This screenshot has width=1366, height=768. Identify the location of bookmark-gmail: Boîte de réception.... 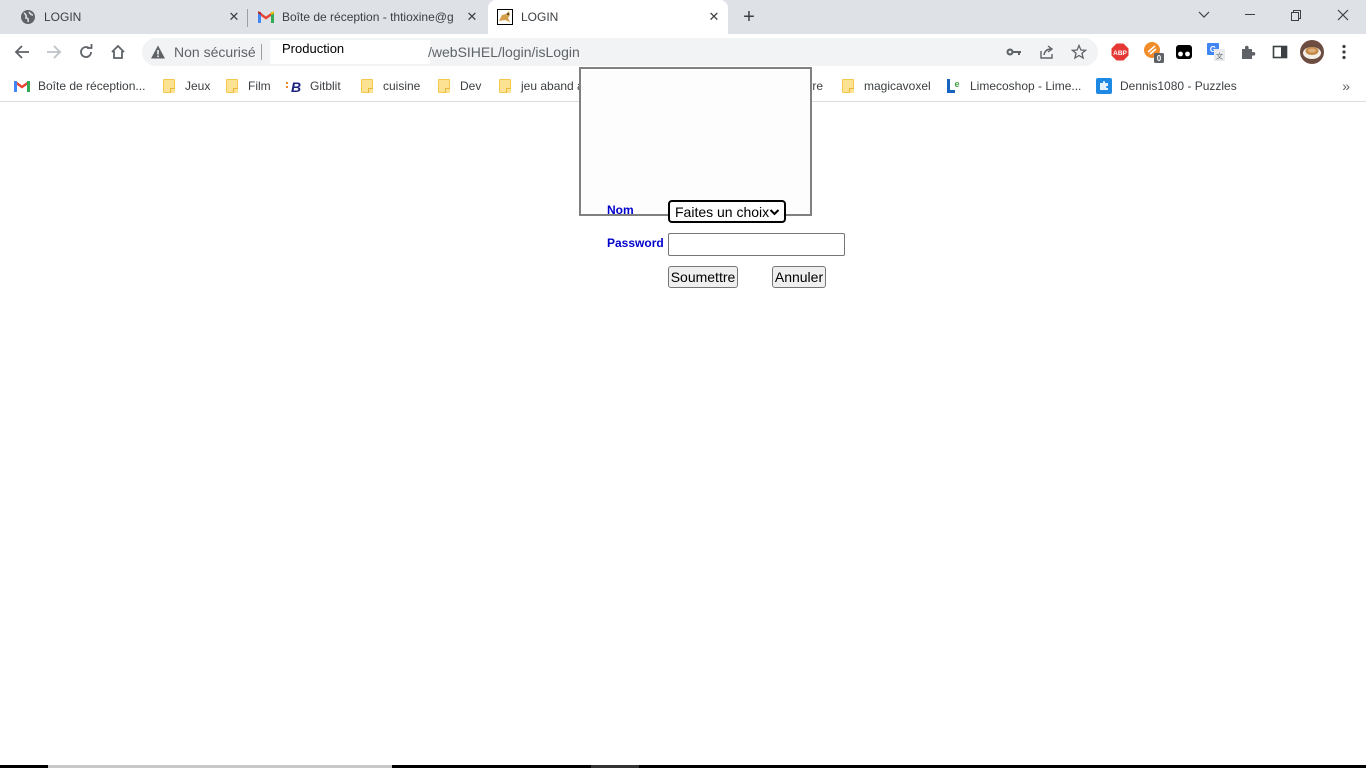
(79, 86).